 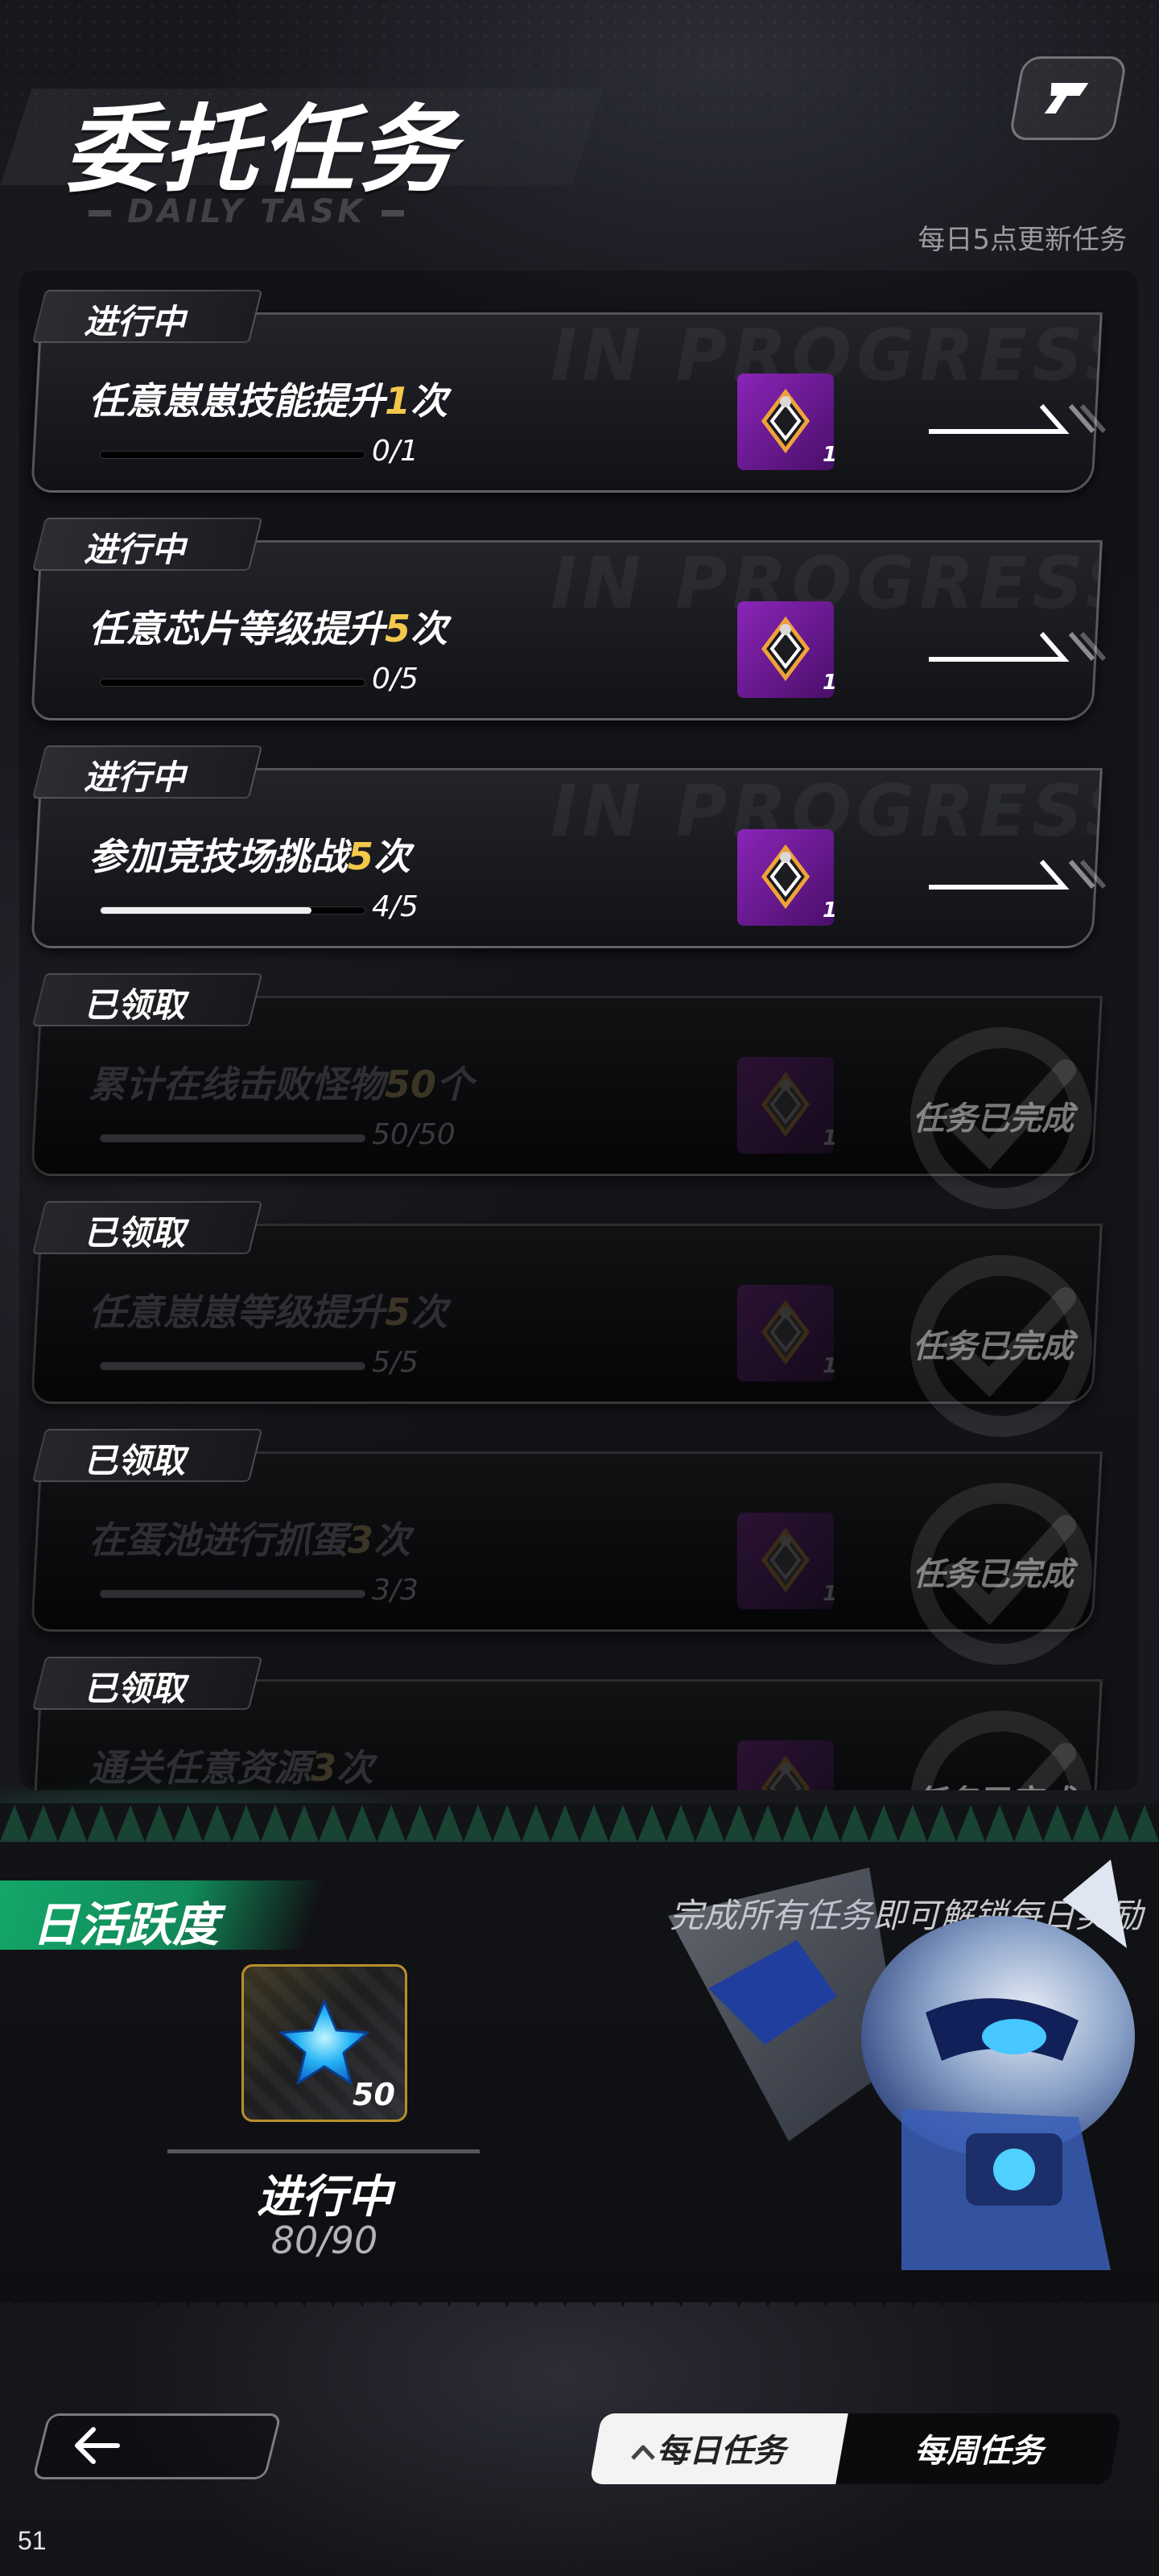 I want to click on back-button, so click(x=157, y=2446).